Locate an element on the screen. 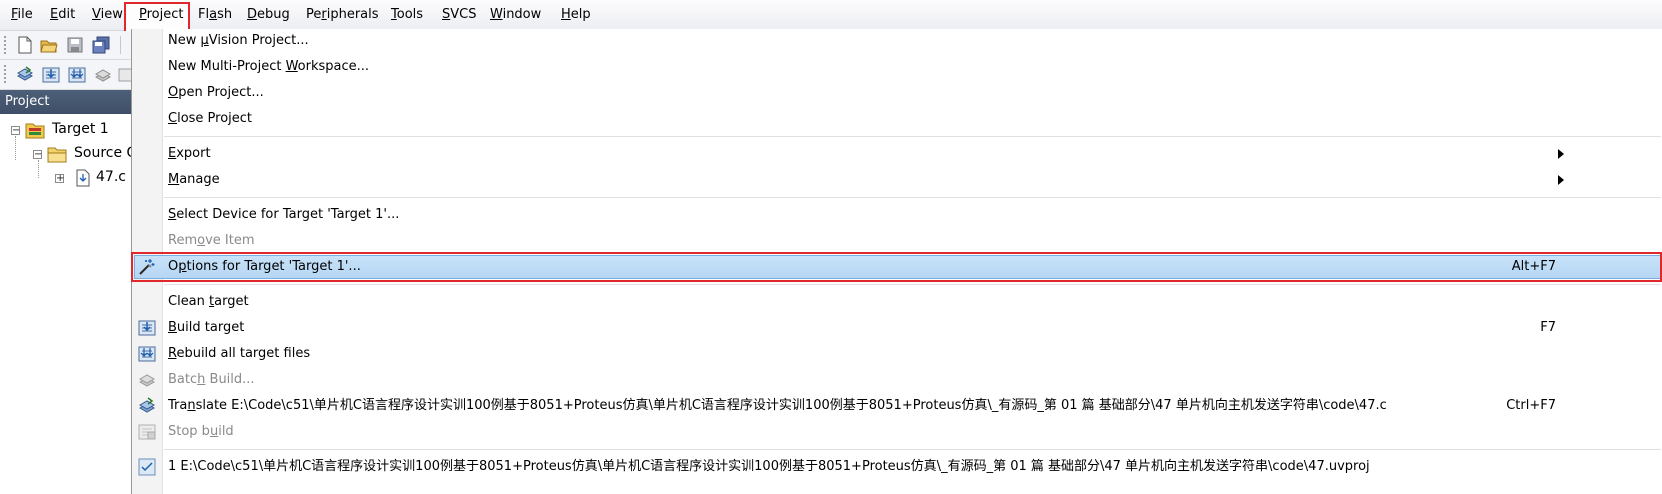  menu-help: Help is located at coordinates (576, 15).